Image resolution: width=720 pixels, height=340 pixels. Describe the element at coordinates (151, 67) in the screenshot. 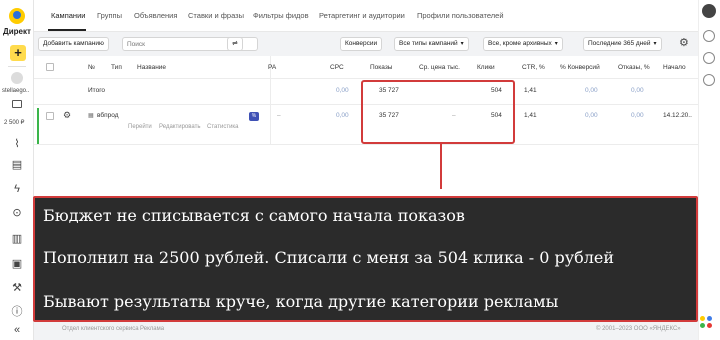

I see `col-name: Название` at that location.